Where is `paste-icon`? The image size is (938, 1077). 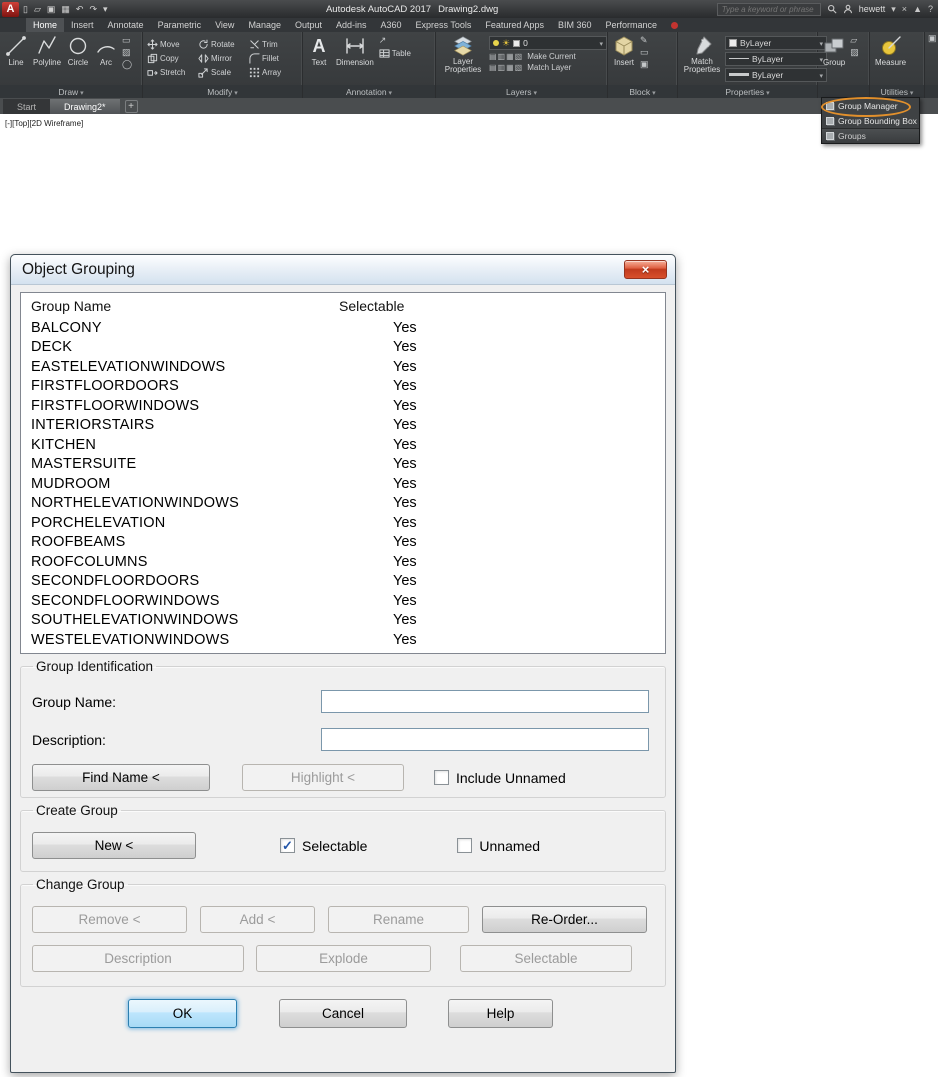
paste-icon is located at coordinates (932, 58).